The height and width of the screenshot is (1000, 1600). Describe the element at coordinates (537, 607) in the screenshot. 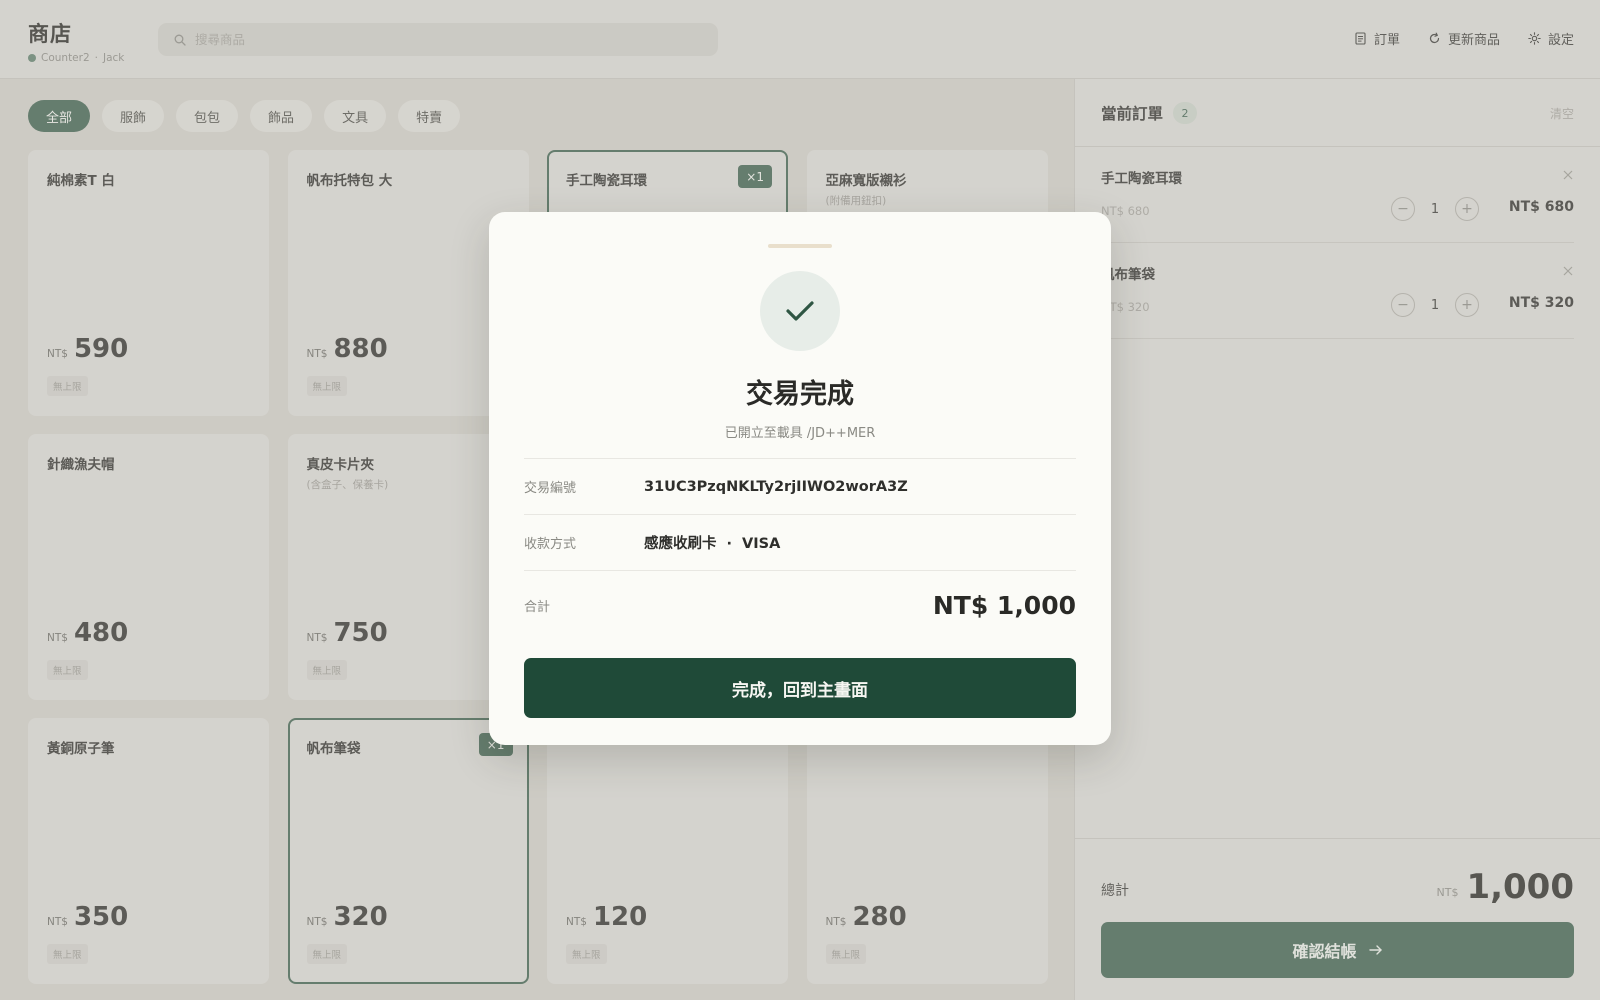

I see `dialog-total-label: 合計` at that location.